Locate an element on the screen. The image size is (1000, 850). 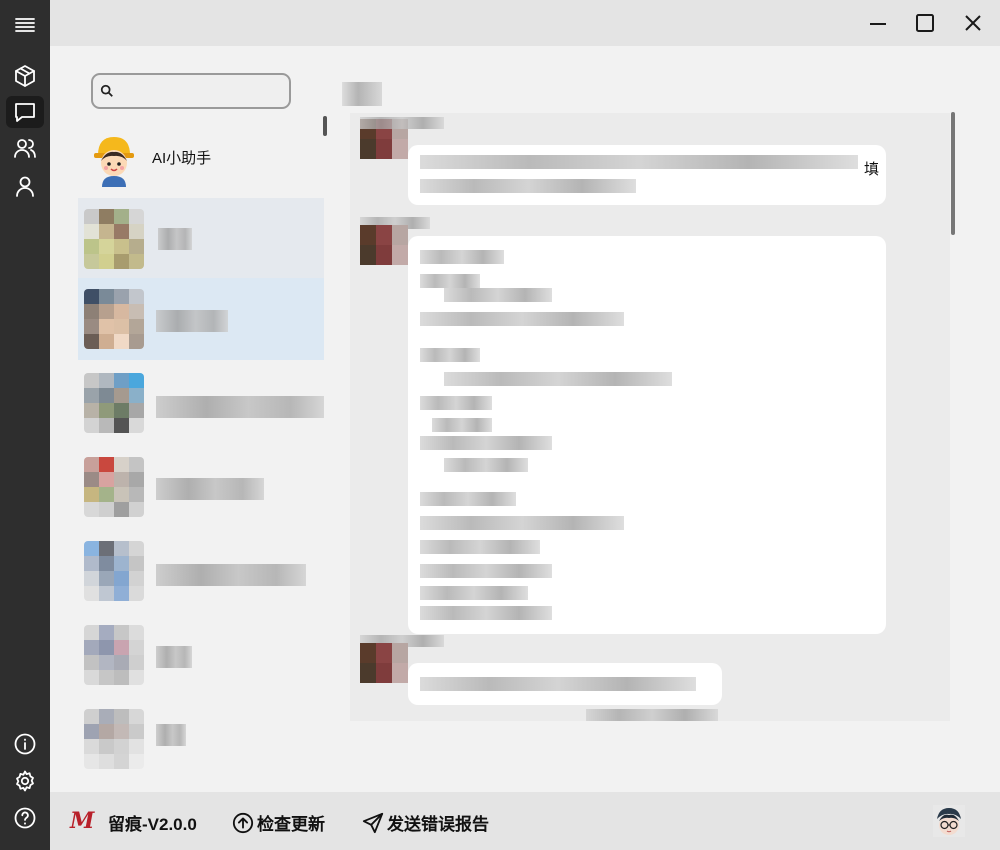
contact-name: AI小助手 is located at coordinates (182, 158).